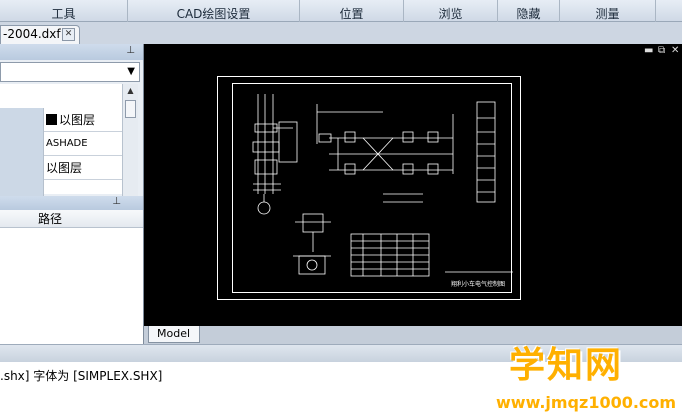 This screenshot has height=415, width=682. I want to click on ribbon-toolbar: 工具 CAD绘图设置 位置 浏览 隐藏 测量, so click(341, 11).